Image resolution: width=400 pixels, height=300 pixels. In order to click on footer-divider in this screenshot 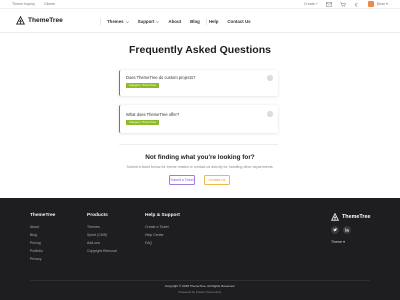, I will do `click(200, 280)`.